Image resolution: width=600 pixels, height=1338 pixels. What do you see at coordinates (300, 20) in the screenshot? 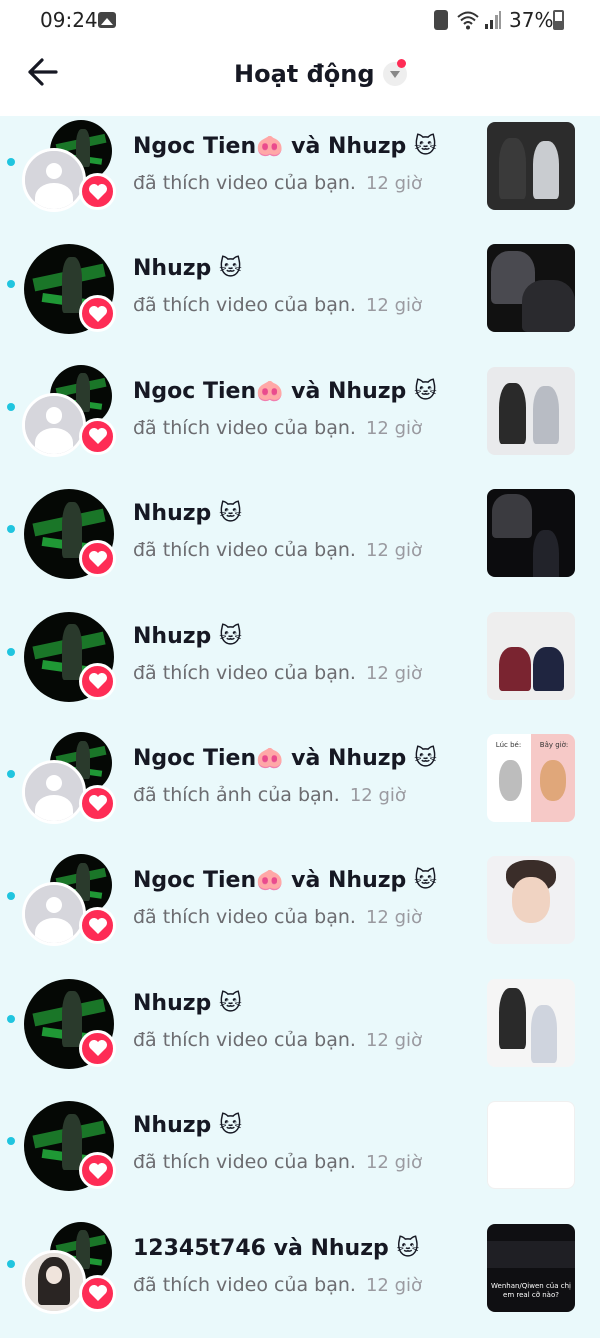
I see `status-bar: 09:24 37%` at bounding box center [300, 20].